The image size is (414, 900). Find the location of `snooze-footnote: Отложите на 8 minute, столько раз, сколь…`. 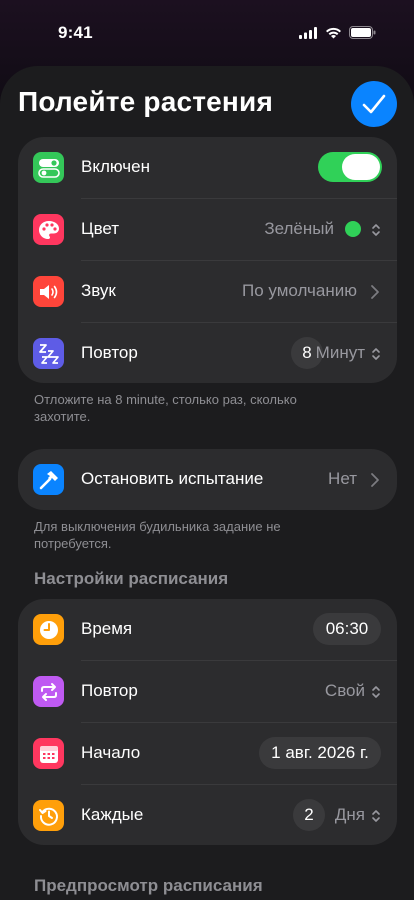

snooze-footnote: Отложите на 8 minute, столько раз, сколь… is located at coordinates (165, 408).